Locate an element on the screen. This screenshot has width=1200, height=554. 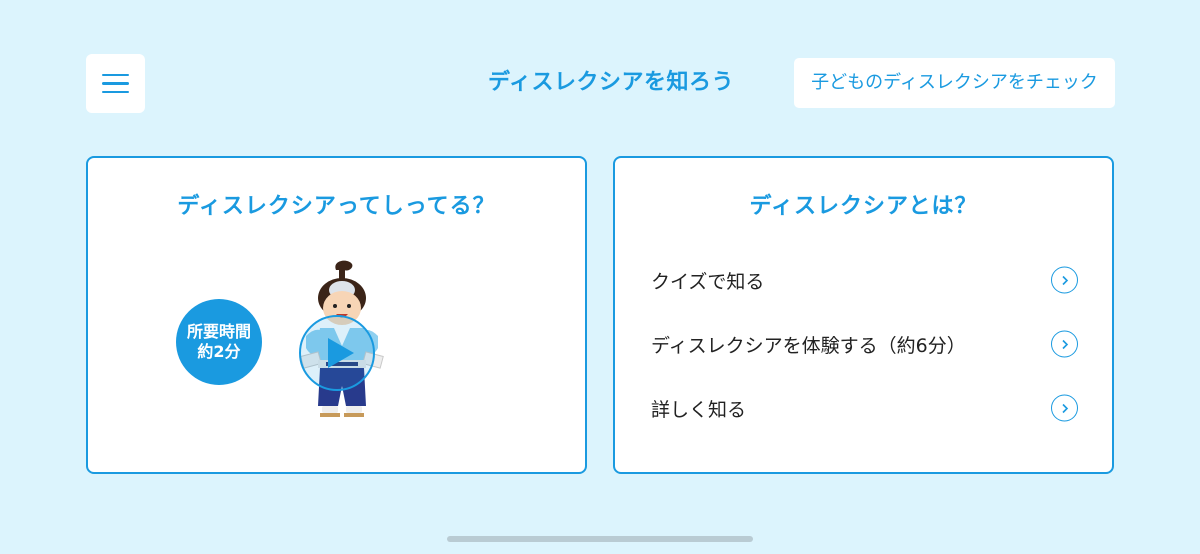
video-card-title: ディスレクシアってしってる？ is located at coordinates (336, 206).